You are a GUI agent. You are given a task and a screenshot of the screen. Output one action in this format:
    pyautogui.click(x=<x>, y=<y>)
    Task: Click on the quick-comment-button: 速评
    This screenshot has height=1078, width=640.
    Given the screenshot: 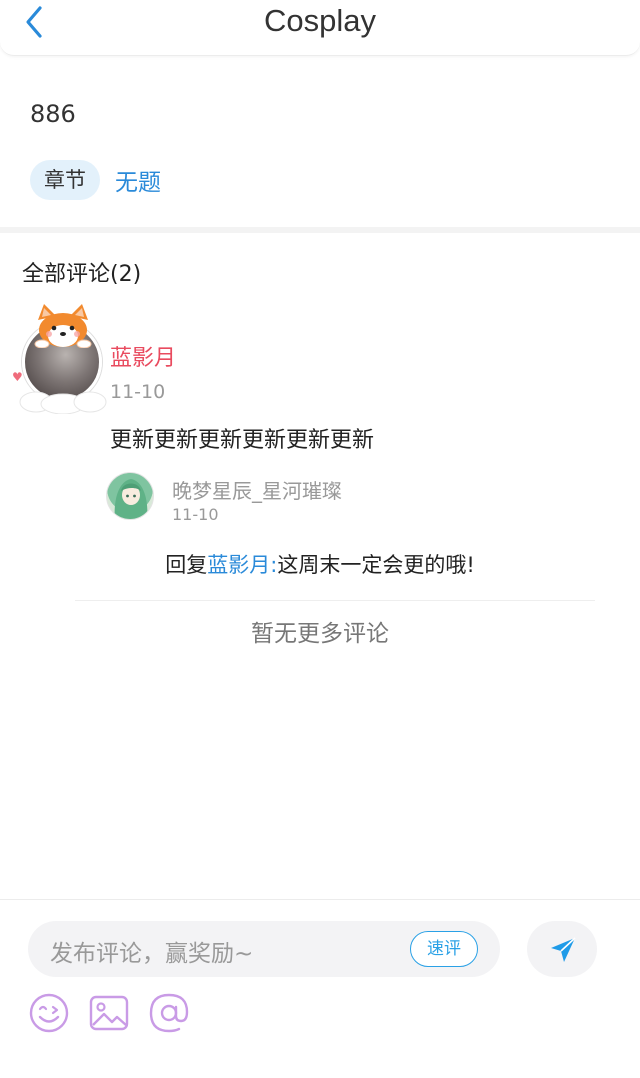 What is the action you would take?
    pyautogui.click(x=444, y=949)
    